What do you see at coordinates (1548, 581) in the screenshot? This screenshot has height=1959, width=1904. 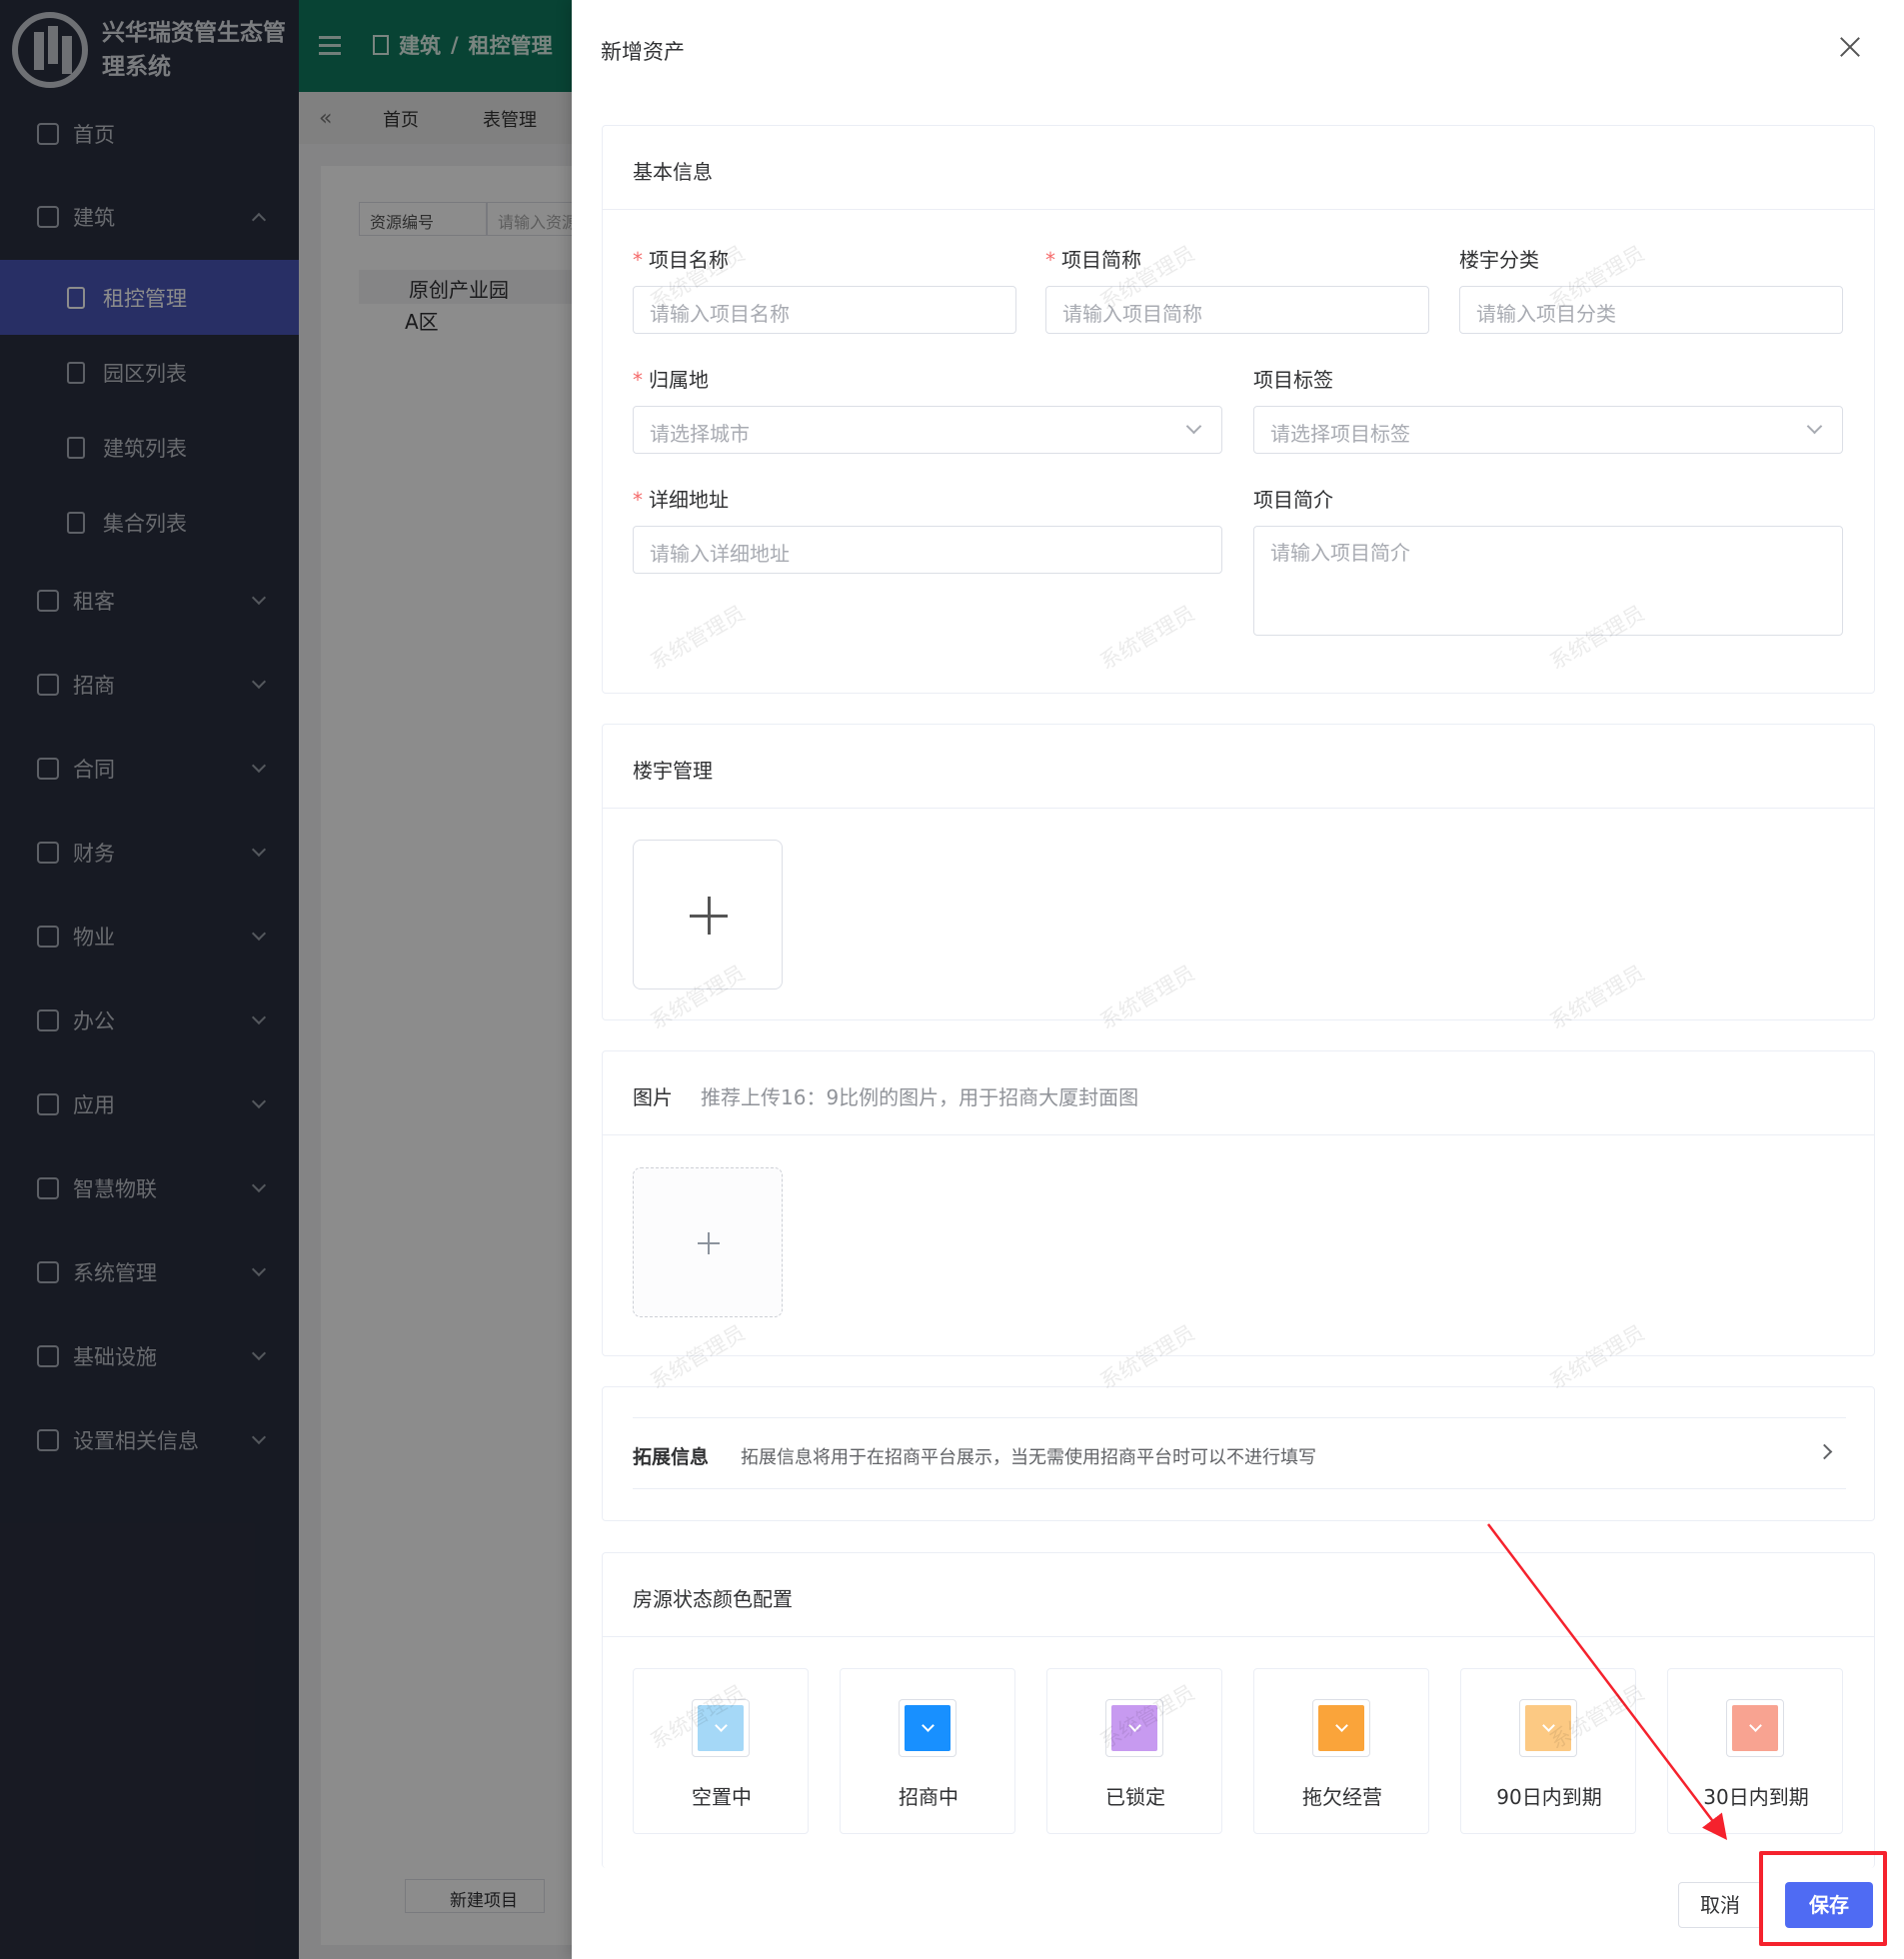 I see `intro-textarea: 请输入项目简介` at bounding box center [1548, 581].